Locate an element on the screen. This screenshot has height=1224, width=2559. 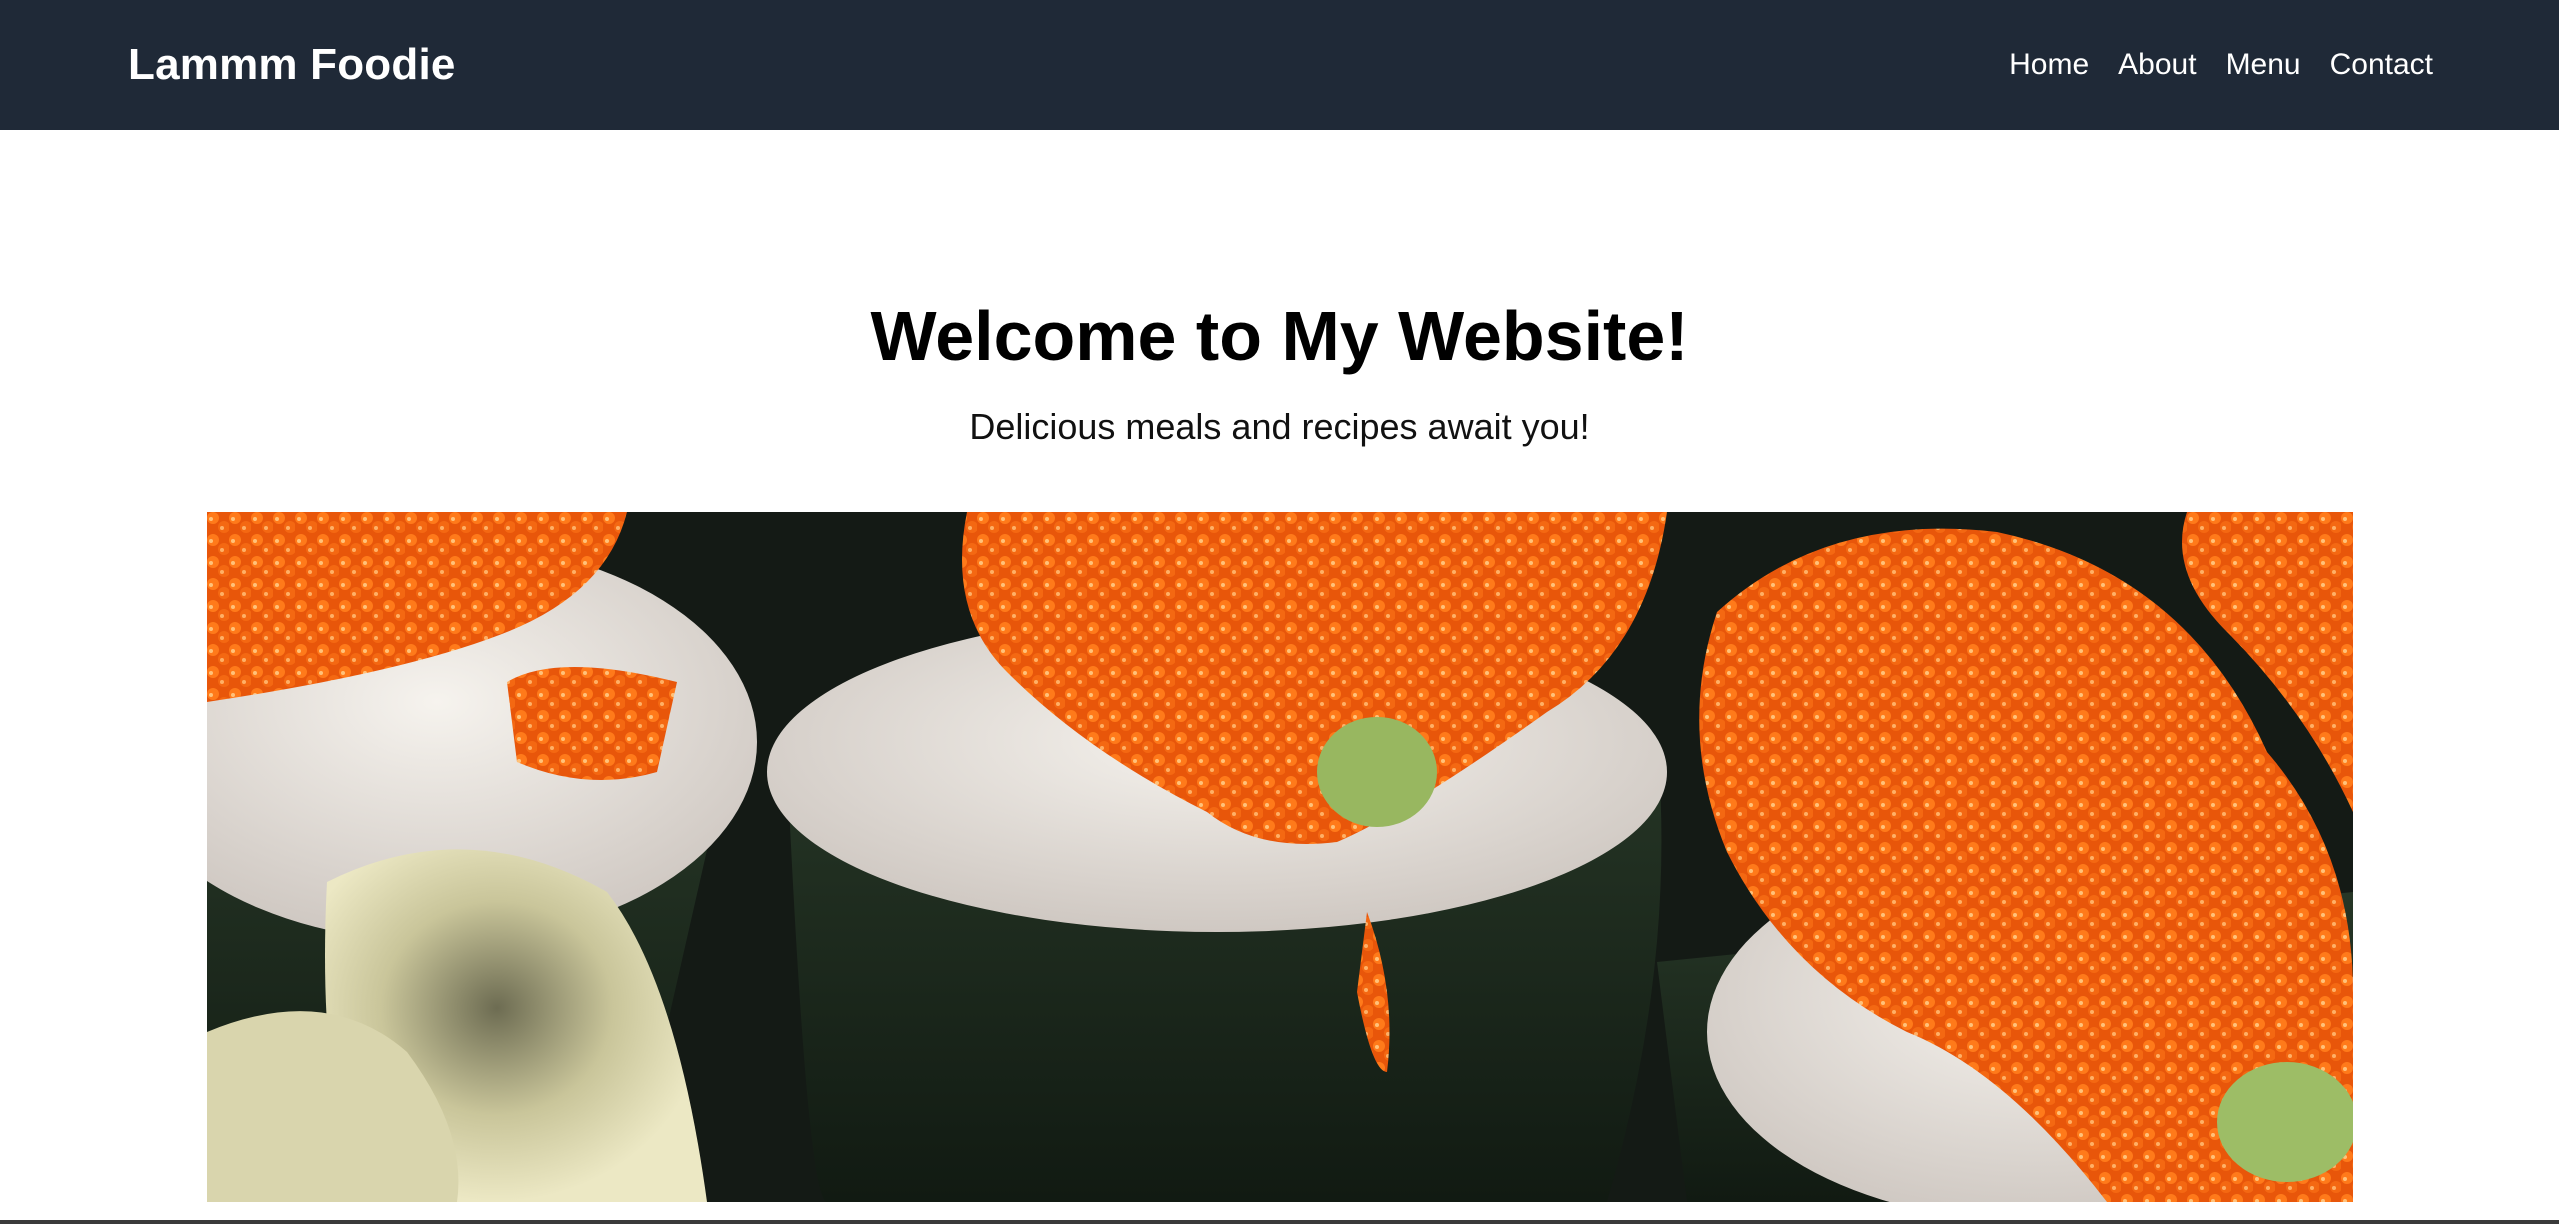
hero-title: Welcome to My Website! is located at coordinates (1279, 336).